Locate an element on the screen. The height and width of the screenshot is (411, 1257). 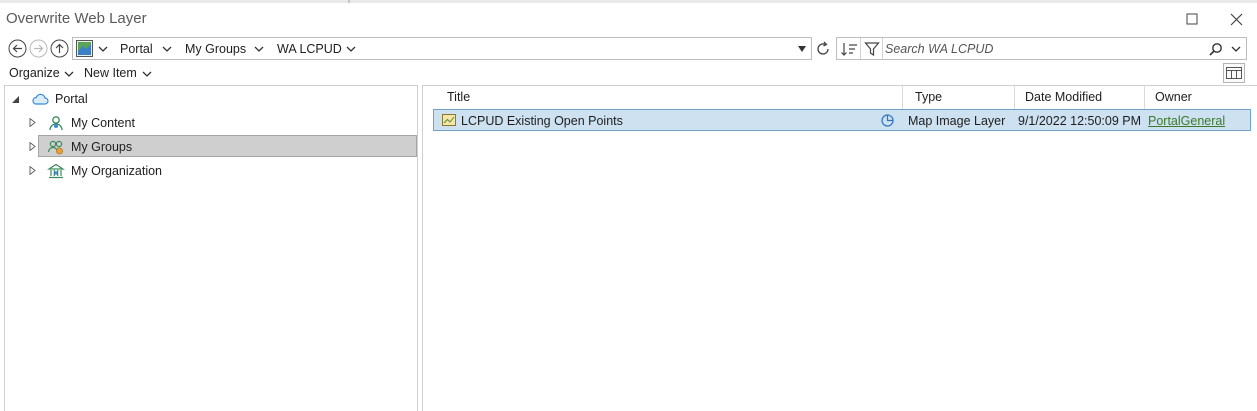
close-icon is located at coordinates (1236, 19).